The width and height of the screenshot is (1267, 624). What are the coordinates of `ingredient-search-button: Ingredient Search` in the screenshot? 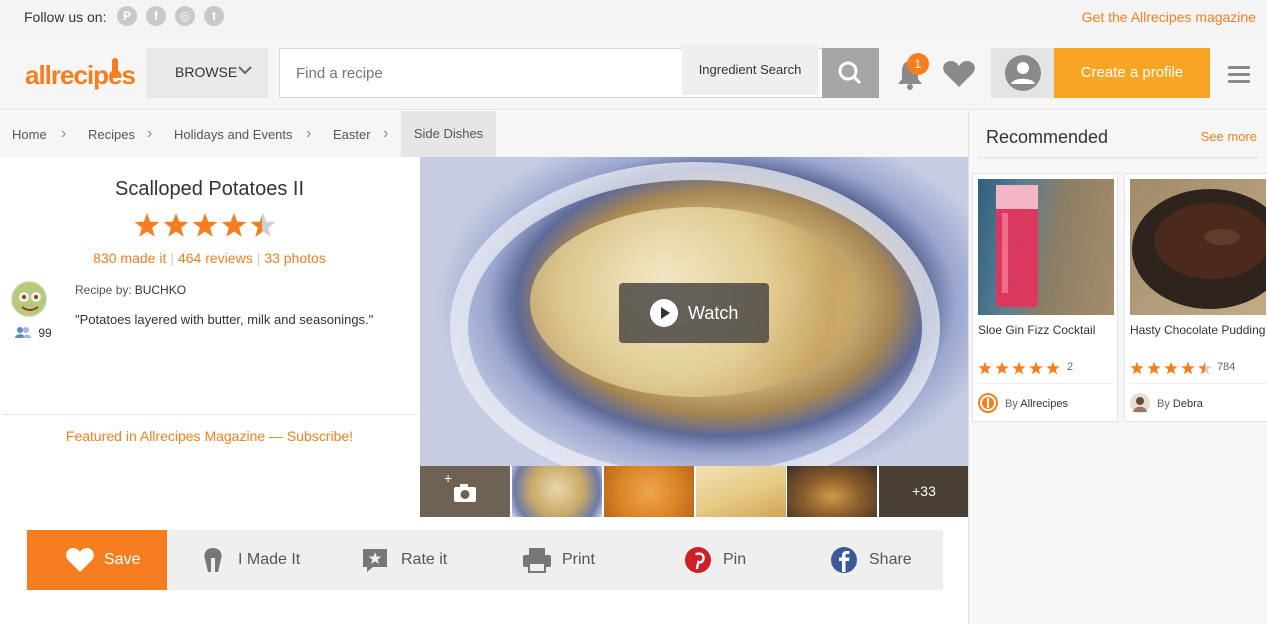 It's located at (750, 70).